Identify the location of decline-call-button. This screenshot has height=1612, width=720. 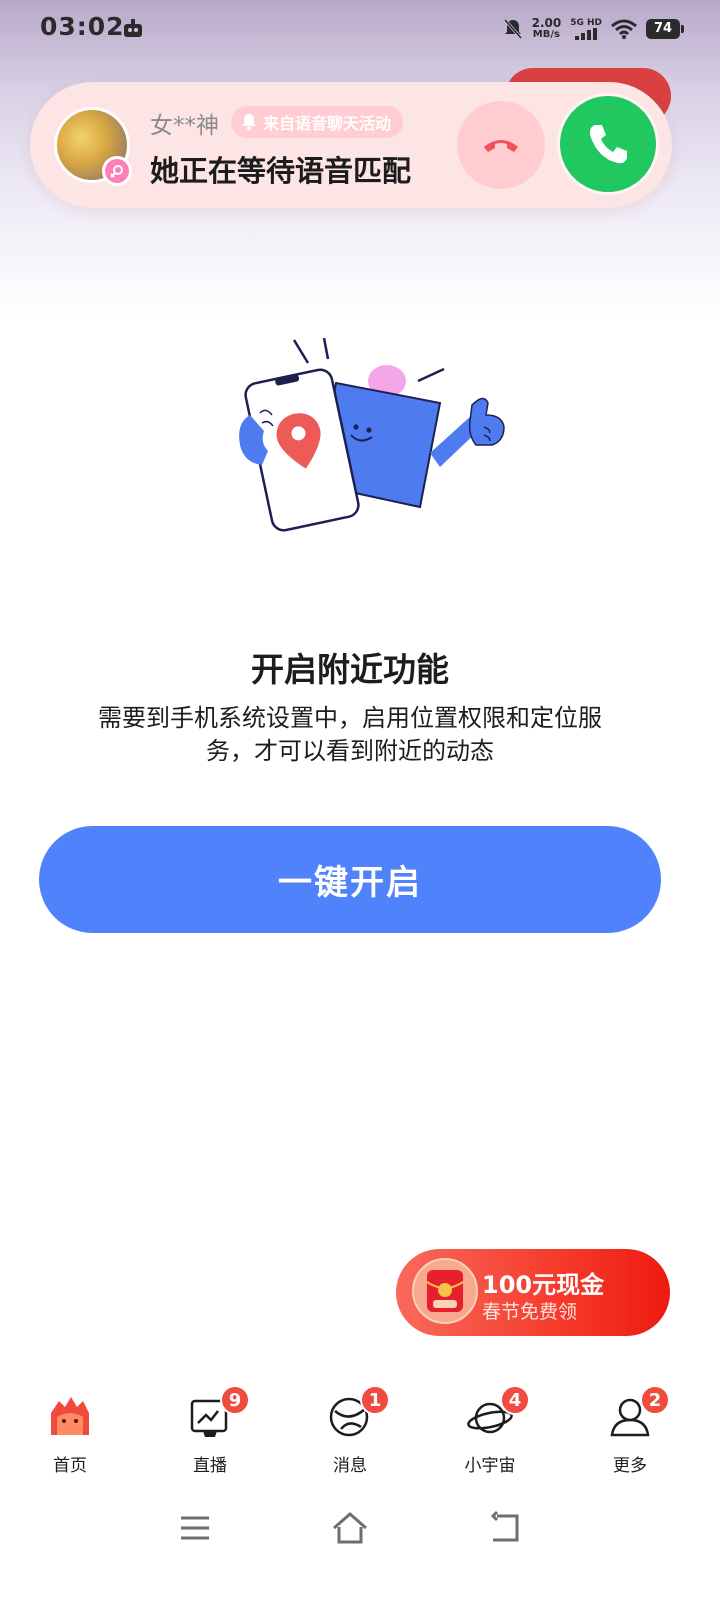
(501, 145).